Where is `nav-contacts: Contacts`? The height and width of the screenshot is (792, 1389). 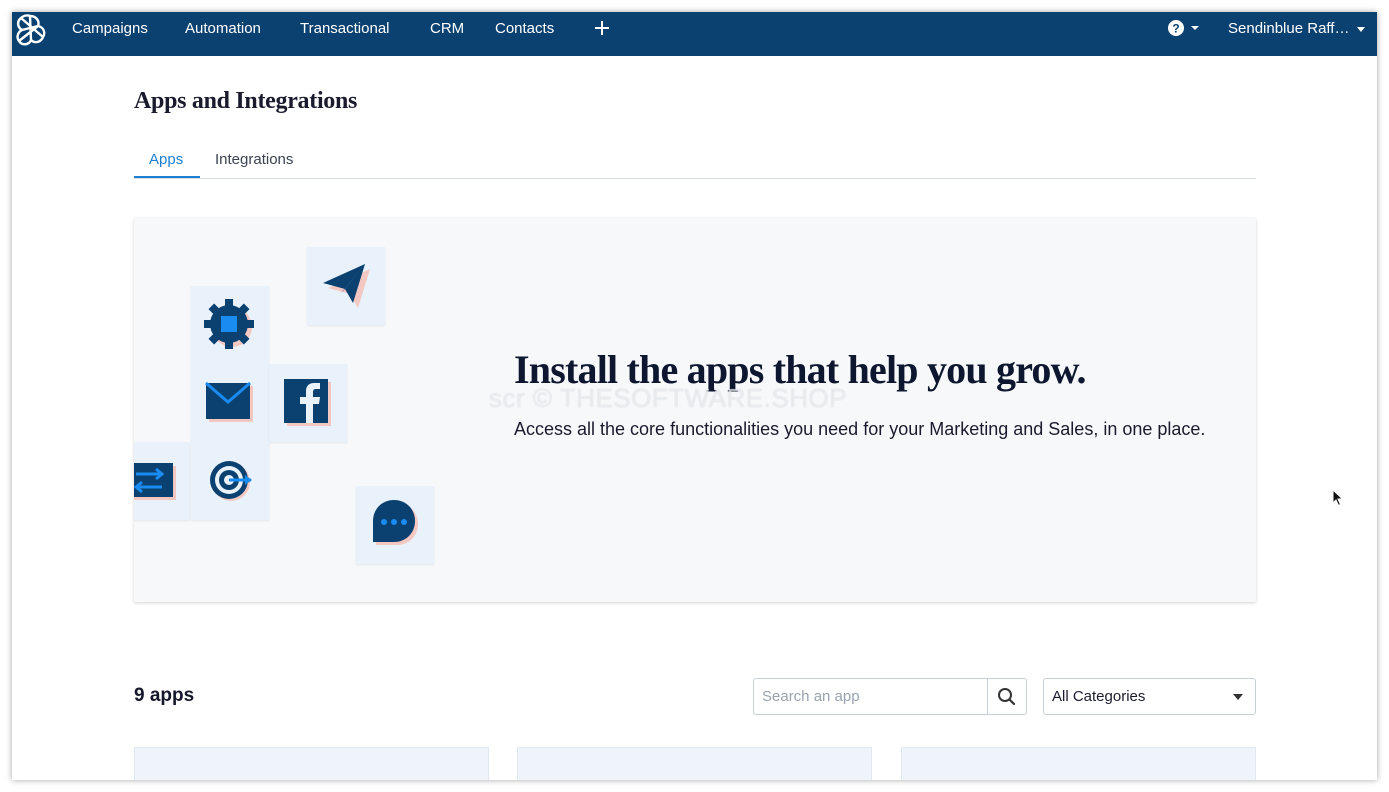 nav-contacts: Contacts is located at coordinates (524, 29).